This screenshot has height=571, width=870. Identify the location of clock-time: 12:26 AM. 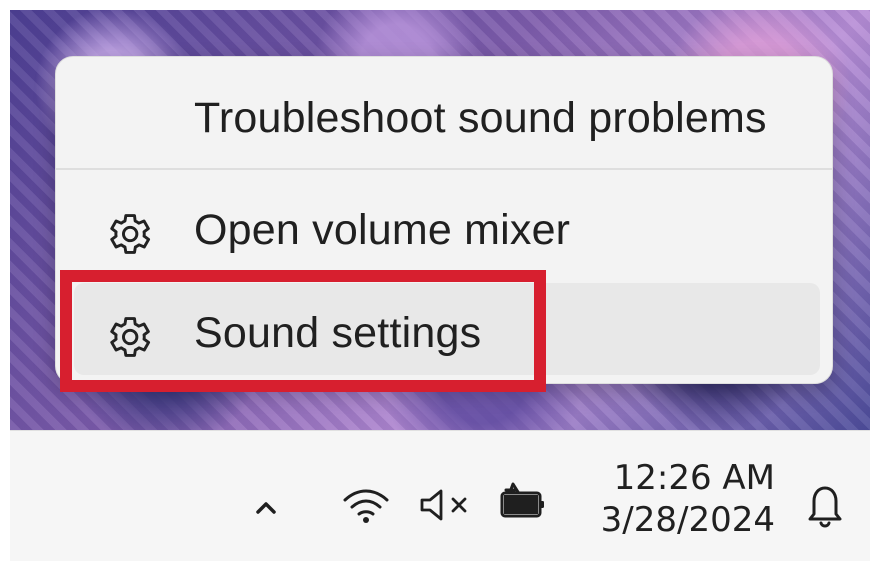
(694, 478).